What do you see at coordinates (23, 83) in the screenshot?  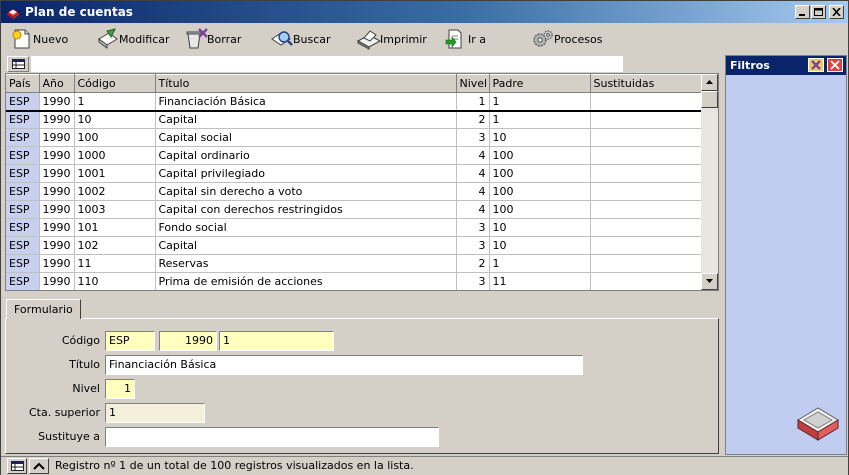 I see `column-header-pais: País` at bounding box center [23, 83].